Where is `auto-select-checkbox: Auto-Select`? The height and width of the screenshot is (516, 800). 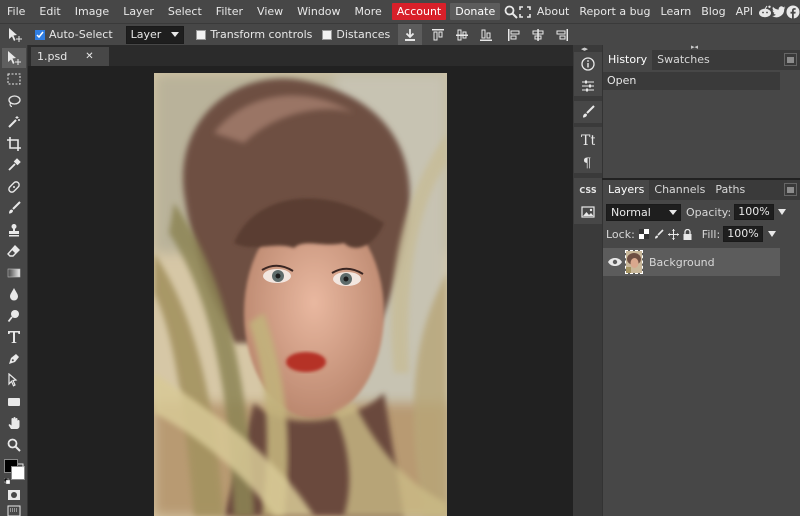 auto-select-checkbox: Auto-Select is located at coordinates (74, 34).